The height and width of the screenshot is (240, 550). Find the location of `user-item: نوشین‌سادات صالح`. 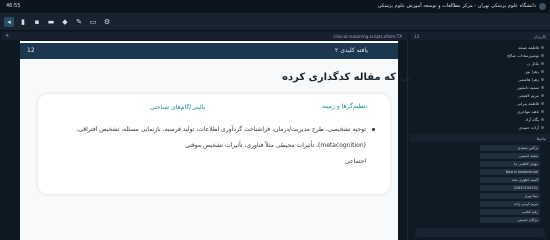

user-item: نوشین‌سادات صالح is located at coordinates (525, 55).